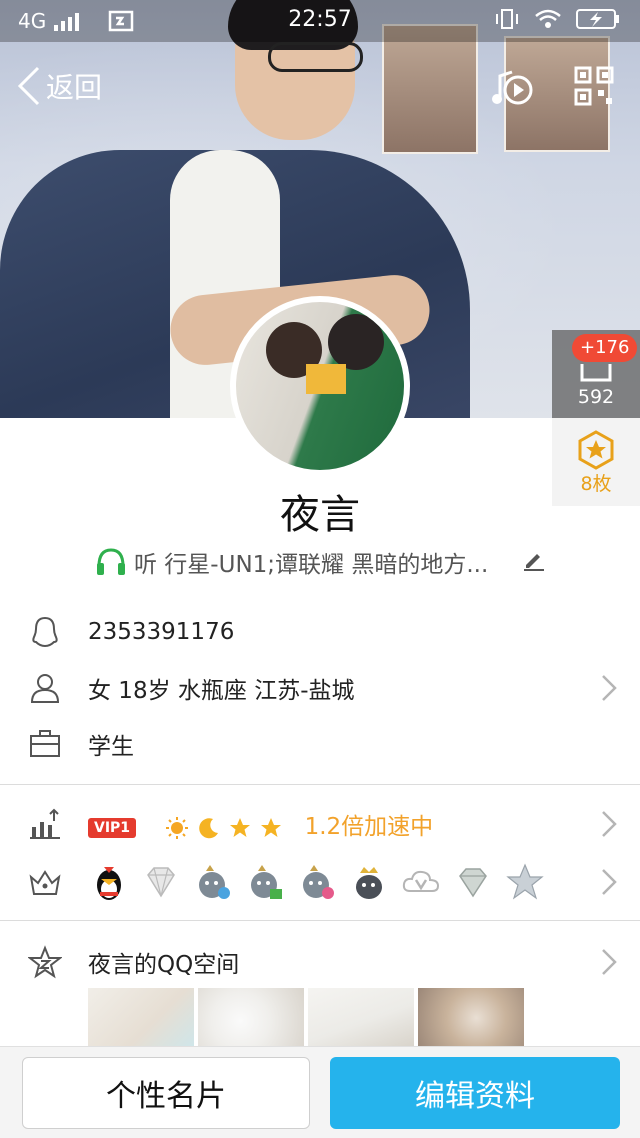 This screenshot has height=1138, width=640. I want to click on avatar-figure, so click(356, 342).